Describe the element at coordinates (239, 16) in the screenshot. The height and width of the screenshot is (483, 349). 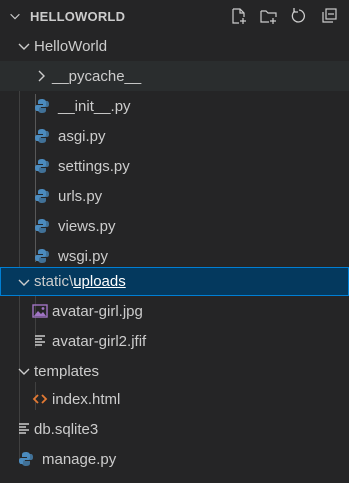
I see `new-file-icon` at that location.